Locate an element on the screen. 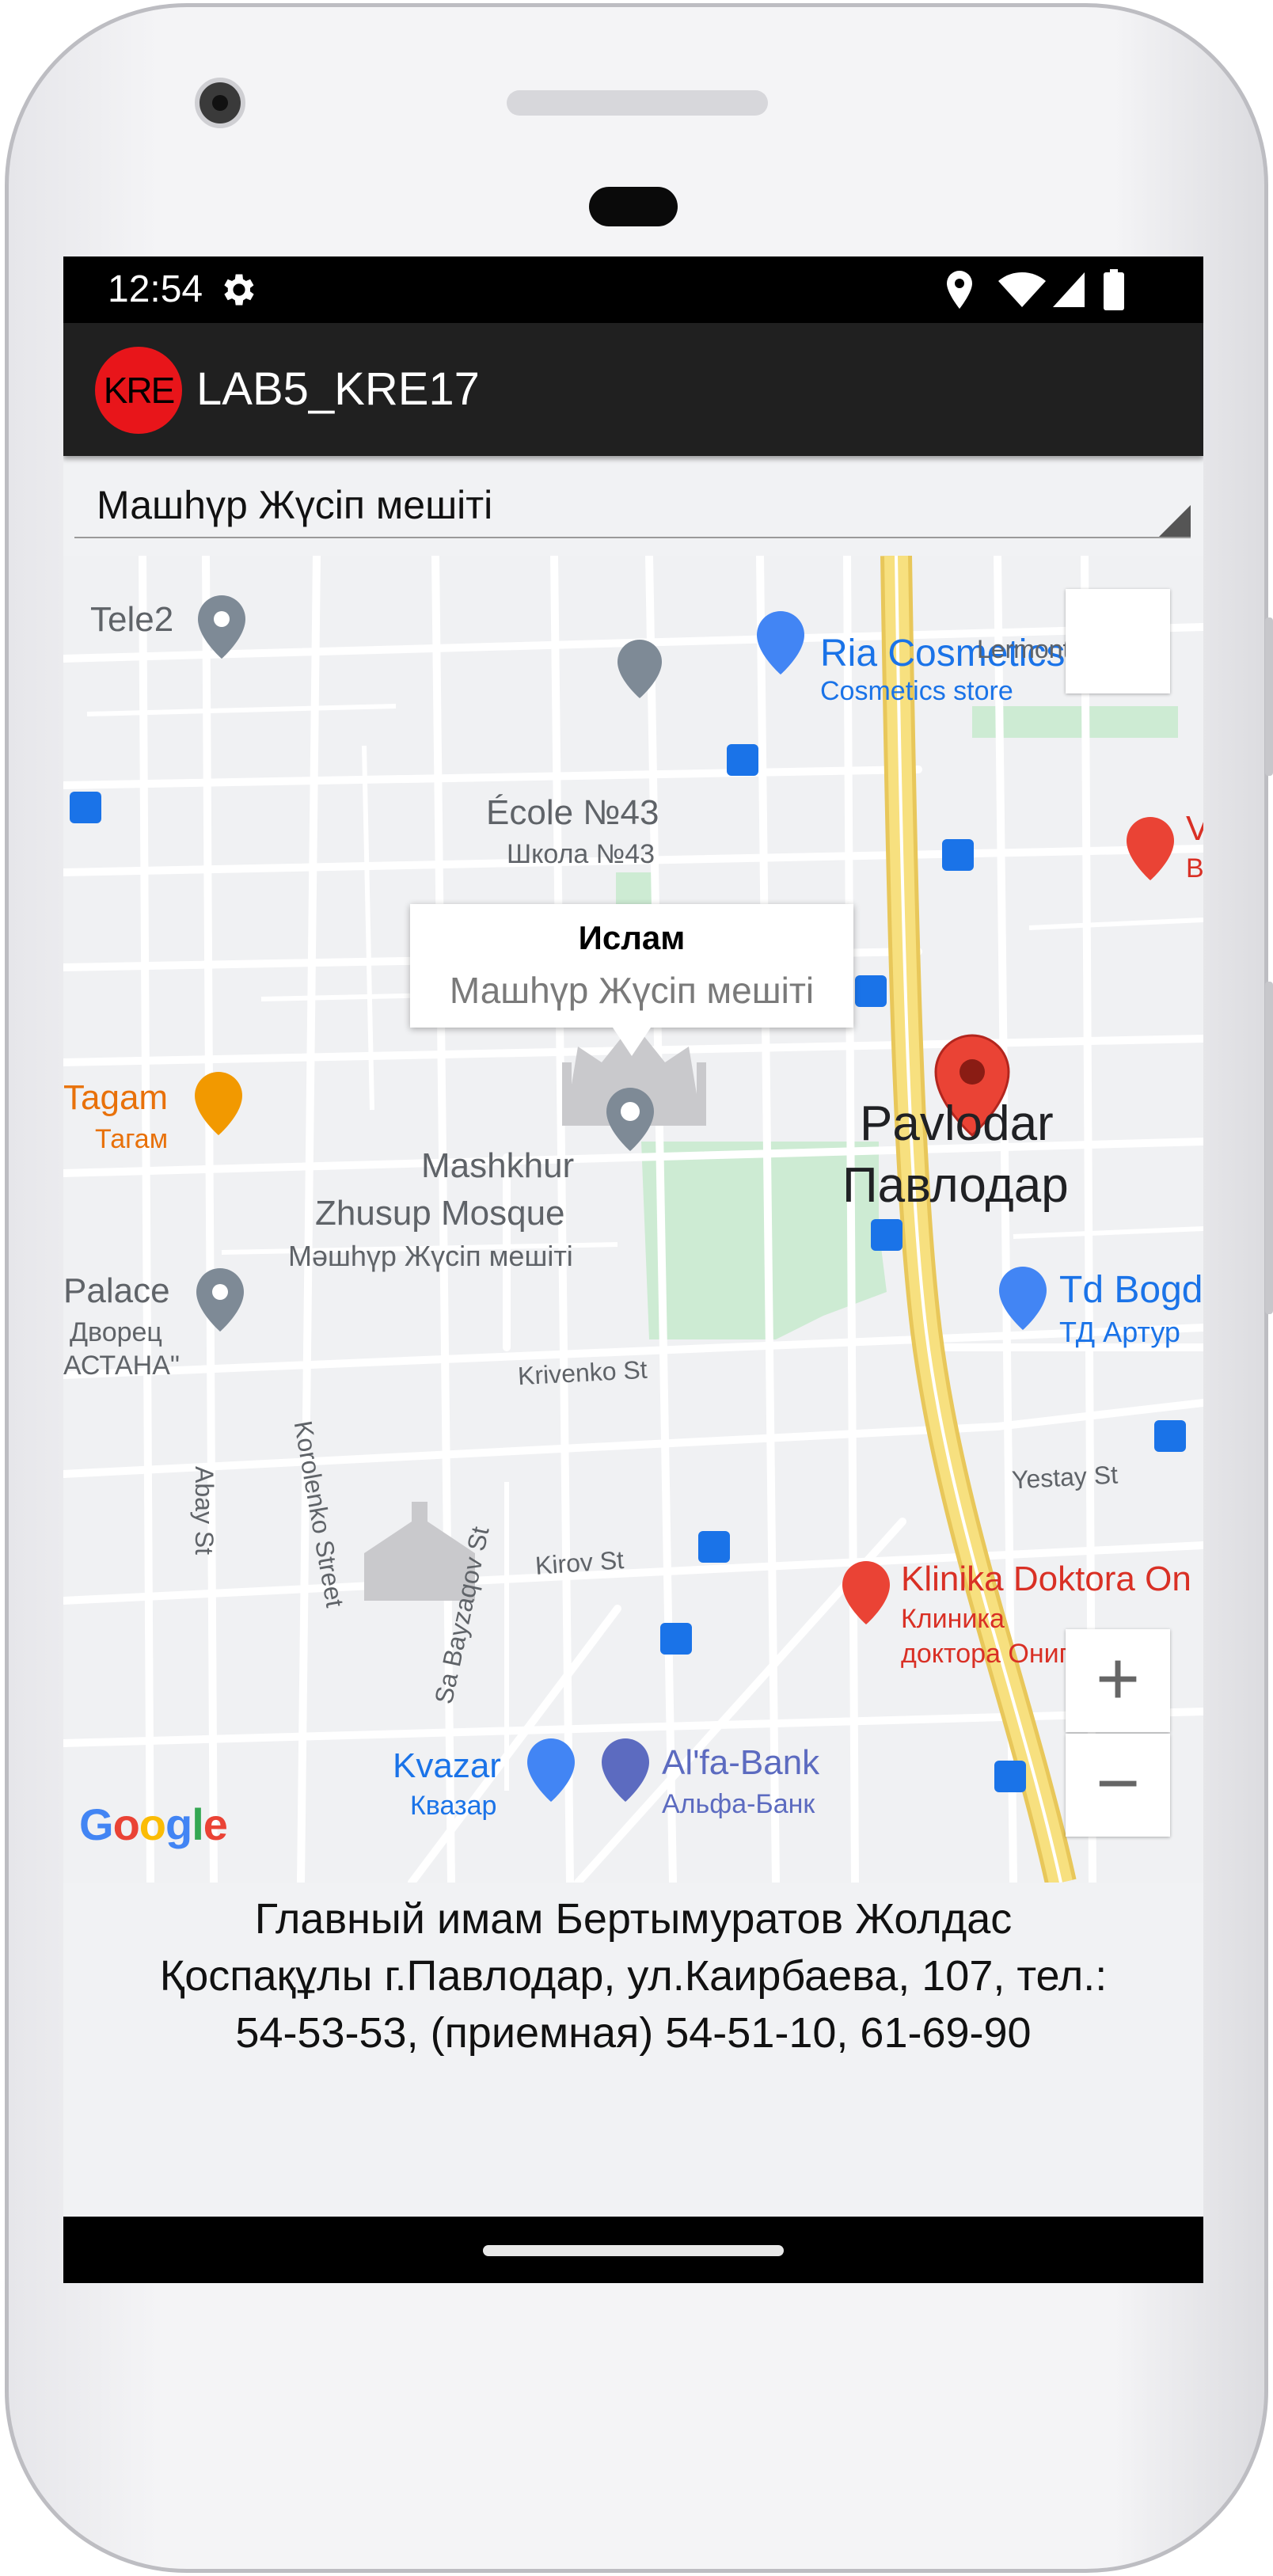  volume-button is located at coordinates (1269, 1148).